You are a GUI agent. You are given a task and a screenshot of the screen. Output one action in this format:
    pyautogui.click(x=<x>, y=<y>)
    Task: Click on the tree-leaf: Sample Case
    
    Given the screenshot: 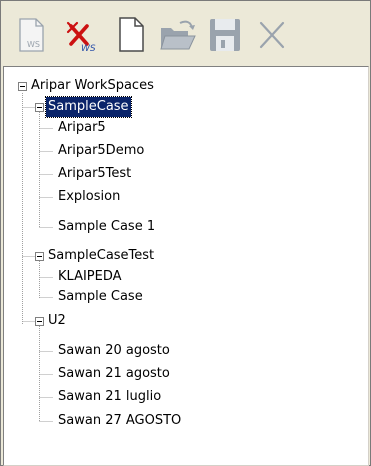 What is the action you would take?
    pyautogui.click(x=100, y=297)
    